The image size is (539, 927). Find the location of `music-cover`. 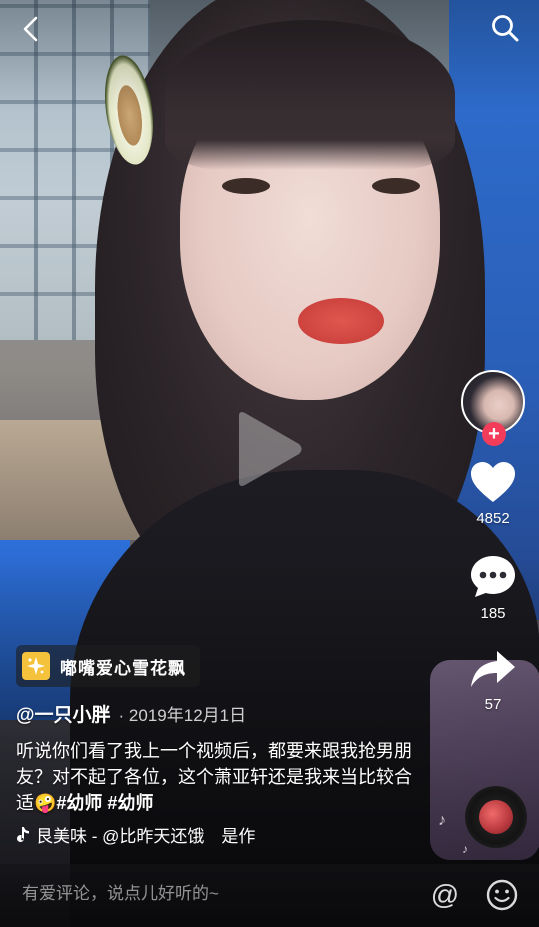

music-cover is located at coordinates (496, 817).